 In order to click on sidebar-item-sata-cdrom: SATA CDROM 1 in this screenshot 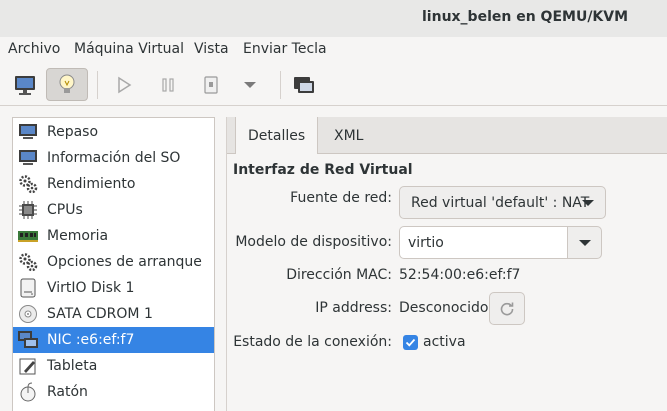, I will do `click(113, 314)`.